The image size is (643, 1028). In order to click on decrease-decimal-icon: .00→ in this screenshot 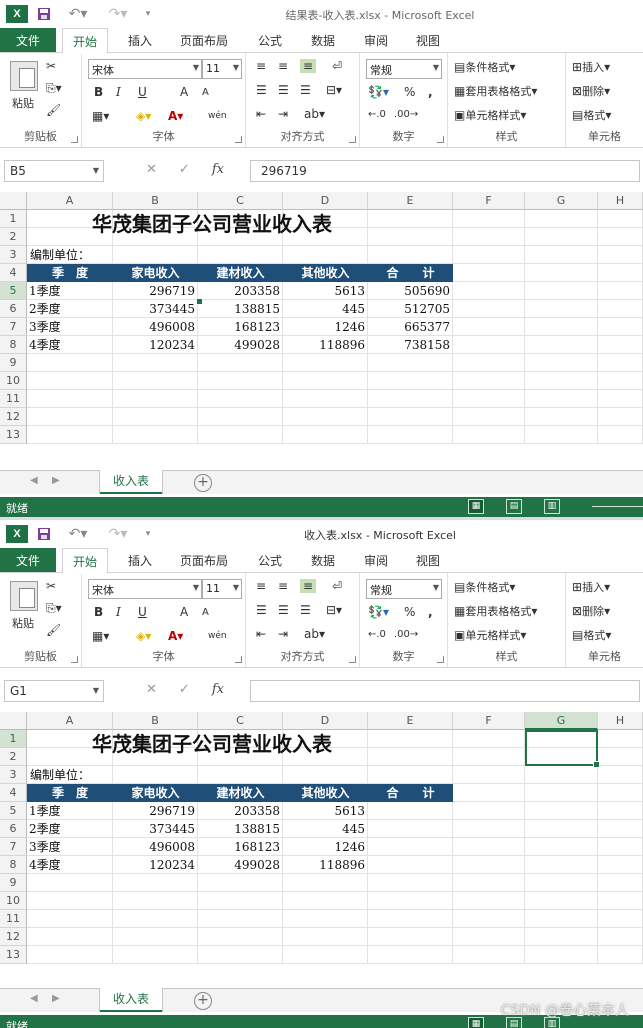, I will do `click(406, 114)`.